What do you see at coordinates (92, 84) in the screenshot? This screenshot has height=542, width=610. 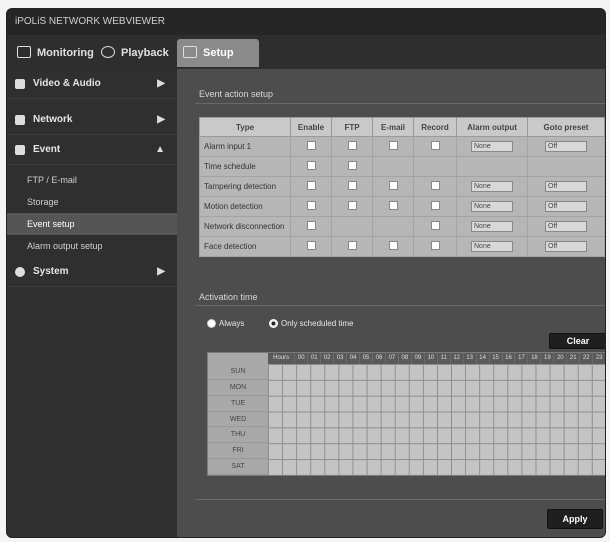 I see `sidebar-item-video-audio: Video & Audio ▶` at bounding box center [92, 84].